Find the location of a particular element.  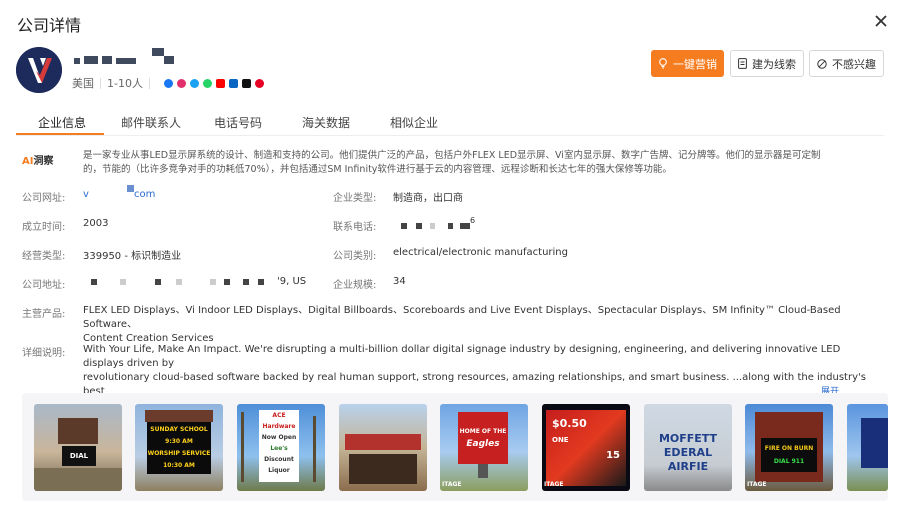

phone-label: 联系电话: is located at coordinates (355, 227).